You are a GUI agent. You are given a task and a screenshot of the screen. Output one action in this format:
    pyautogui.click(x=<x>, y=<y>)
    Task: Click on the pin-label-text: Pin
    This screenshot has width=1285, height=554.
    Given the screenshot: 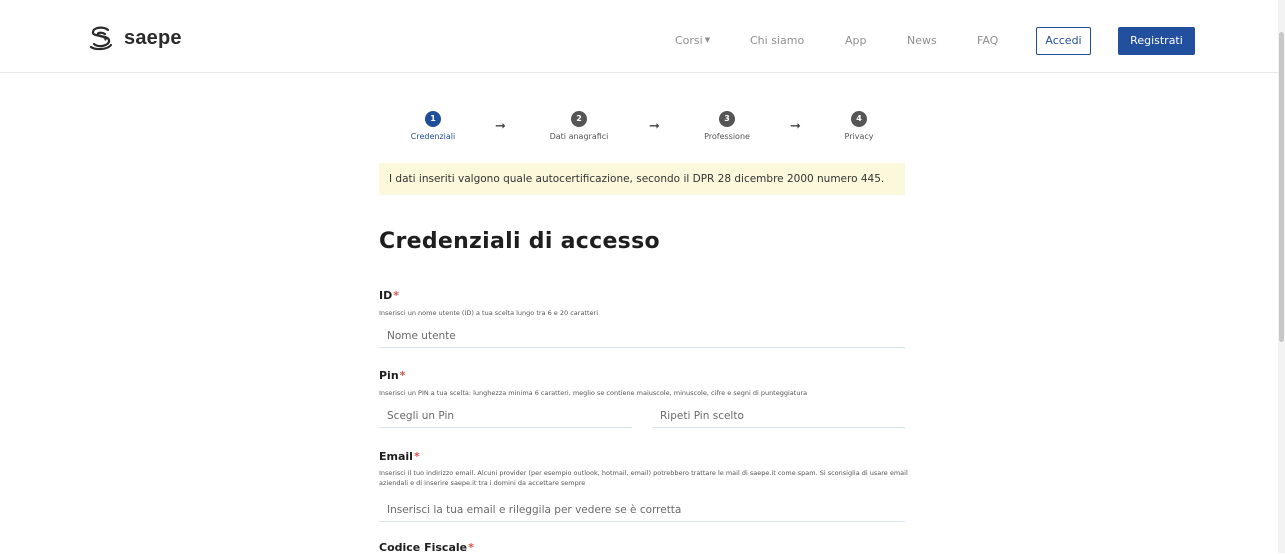 What is the action you would take?
    pyautogui.click(x=389, y=375)
    